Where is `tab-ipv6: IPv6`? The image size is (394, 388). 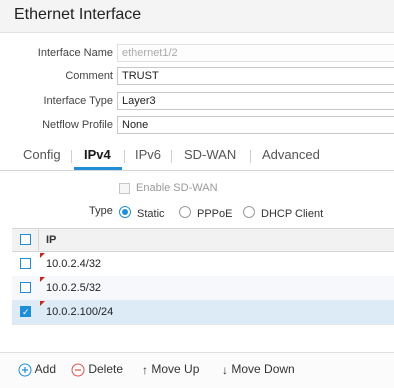 tab-ipv6: IPv6 is located at coordinates (148, 154).